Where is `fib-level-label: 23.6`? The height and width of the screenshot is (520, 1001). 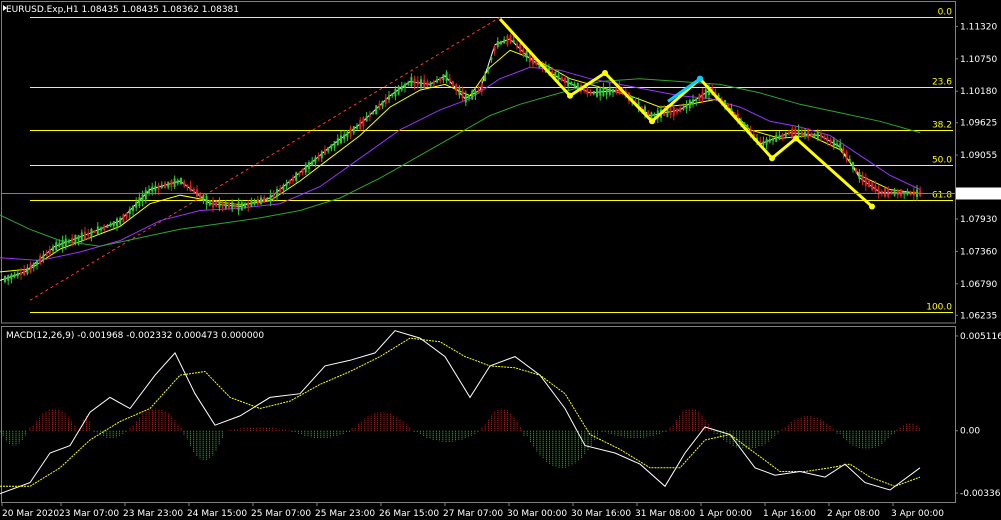 fib-level-label: 23.6 is located at coordinates (942, 83).